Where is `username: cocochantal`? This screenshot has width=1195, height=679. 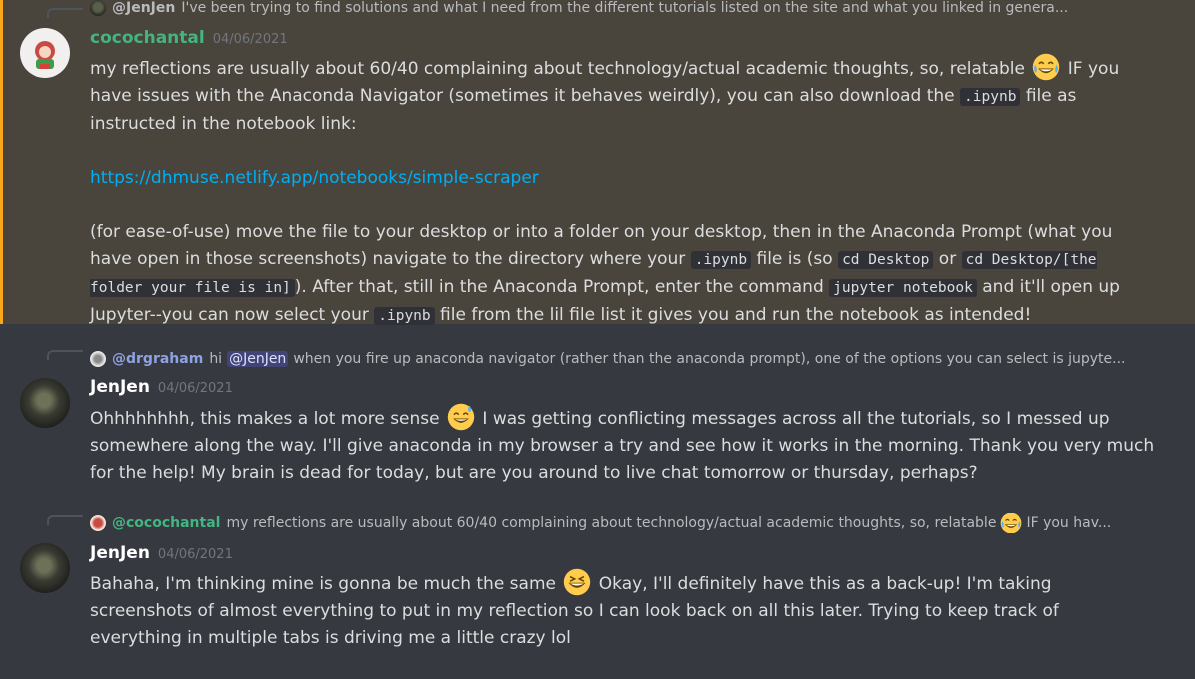
username: cocochantal is located at coordinates (147, 38).